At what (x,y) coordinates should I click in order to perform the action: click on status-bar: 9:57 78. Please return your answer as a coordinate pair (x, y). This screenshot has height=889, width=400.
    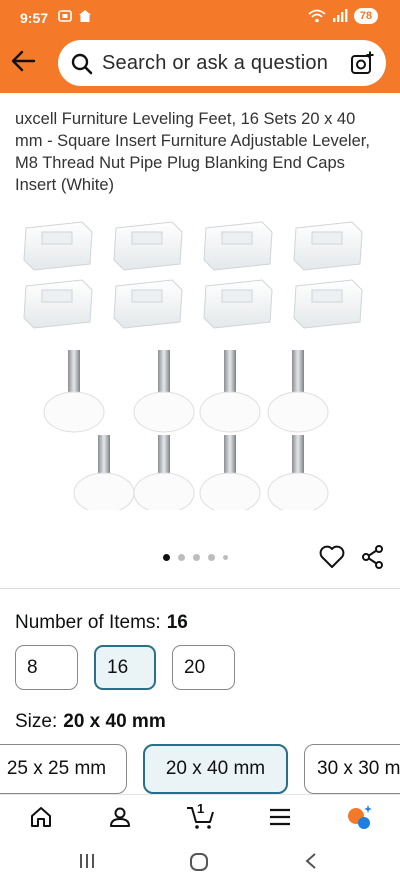
    Looking at the image, I should click on (200, 18).